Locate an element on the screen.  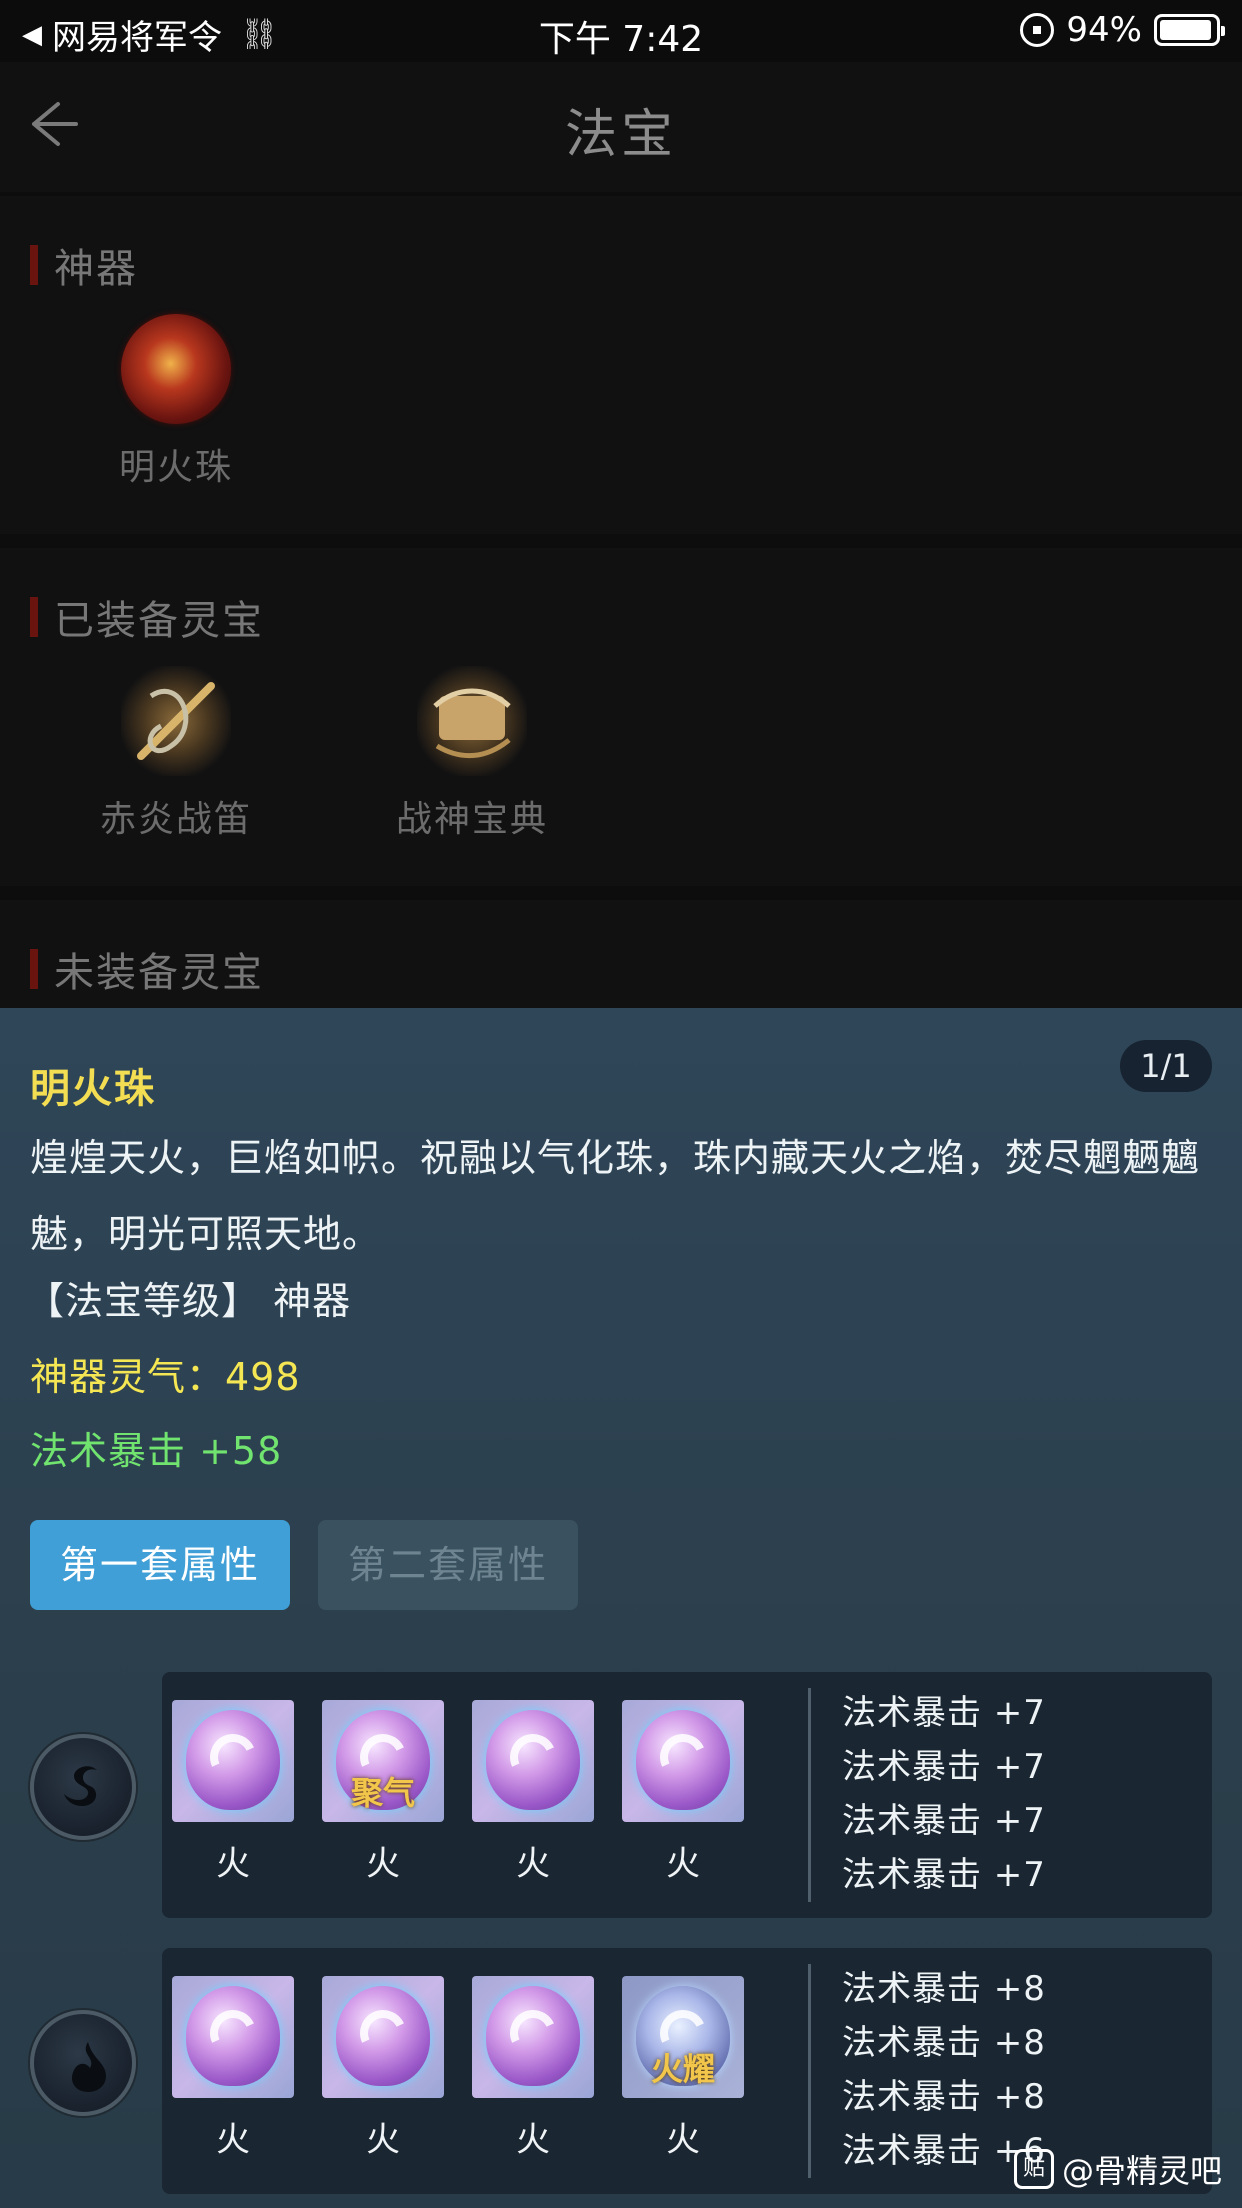
status-bar: ◀ 网易将军令 ⛓ 下午 7:42 94% is located at coordinates (621, 31).